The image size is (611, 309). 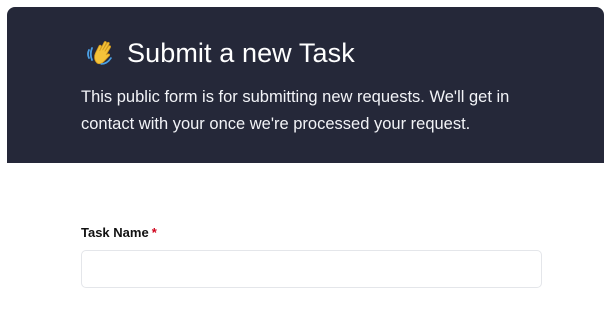 What do you see at coordinates (311, 233) in the screenshot?
I see `task-name-label: Task Name *` at bounding box center [311, 233].